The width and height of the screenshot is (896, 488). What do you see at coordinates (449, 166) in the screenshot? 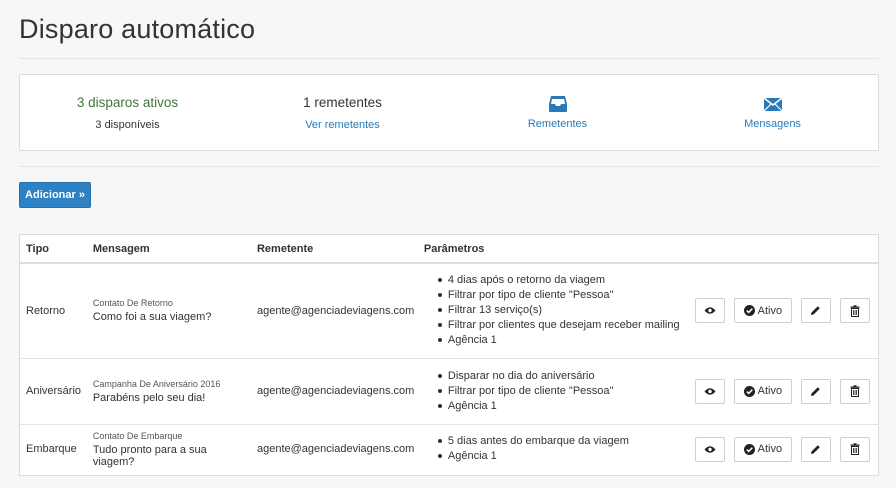
I see `section-divider` at bounding box center [449, 166].